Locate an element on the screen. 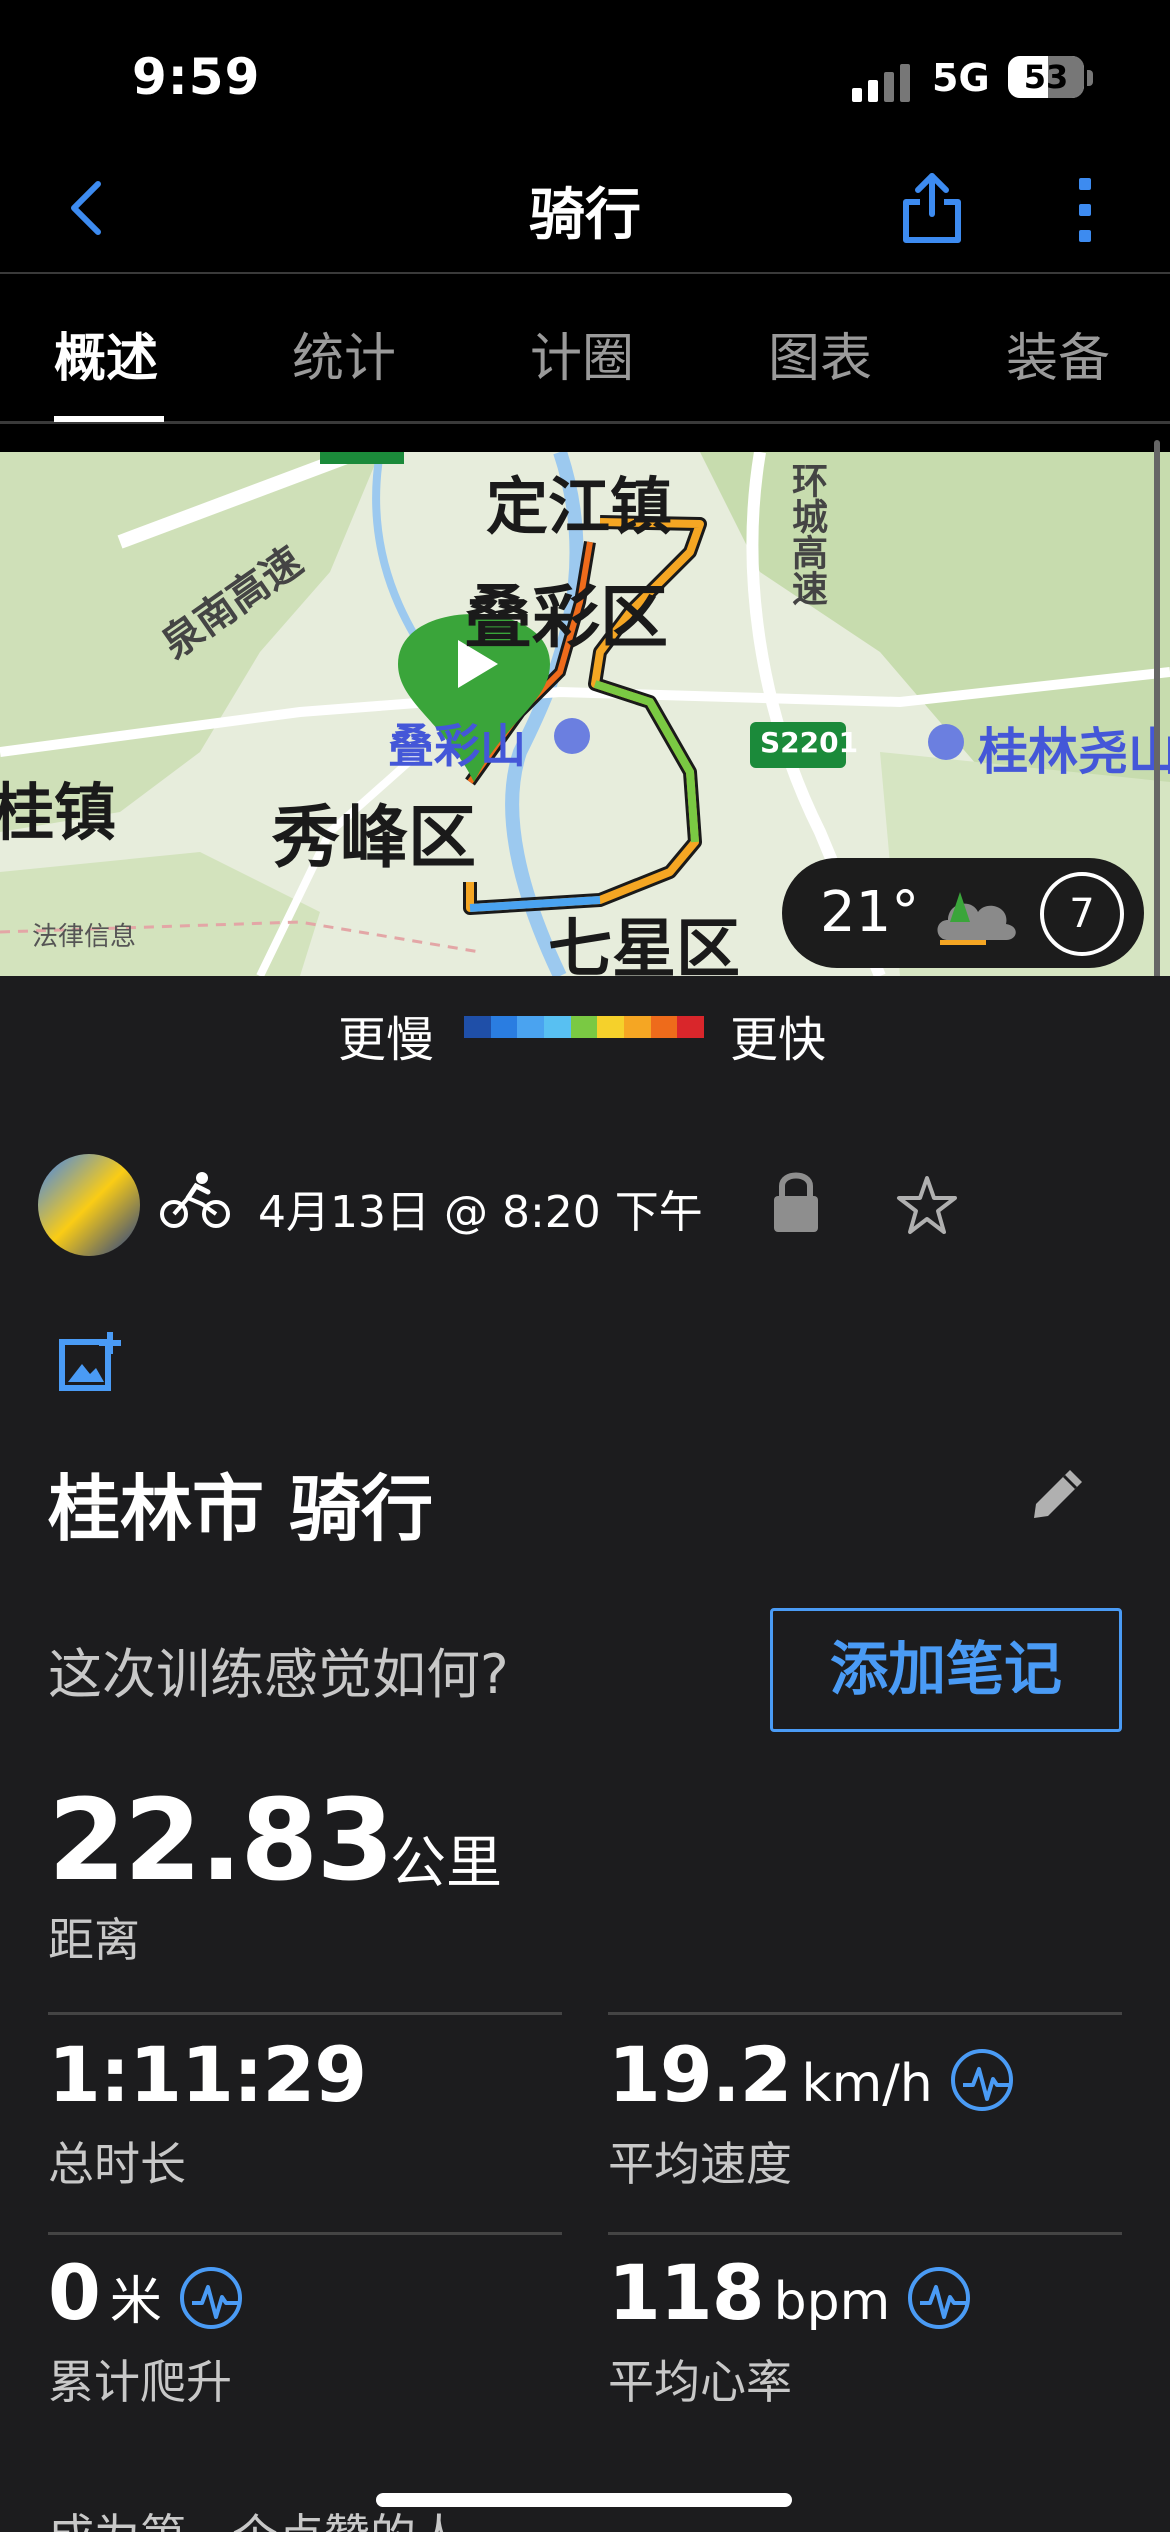  map-label-diecaishan: 叠彩山 is located at coordinates (457, 746).